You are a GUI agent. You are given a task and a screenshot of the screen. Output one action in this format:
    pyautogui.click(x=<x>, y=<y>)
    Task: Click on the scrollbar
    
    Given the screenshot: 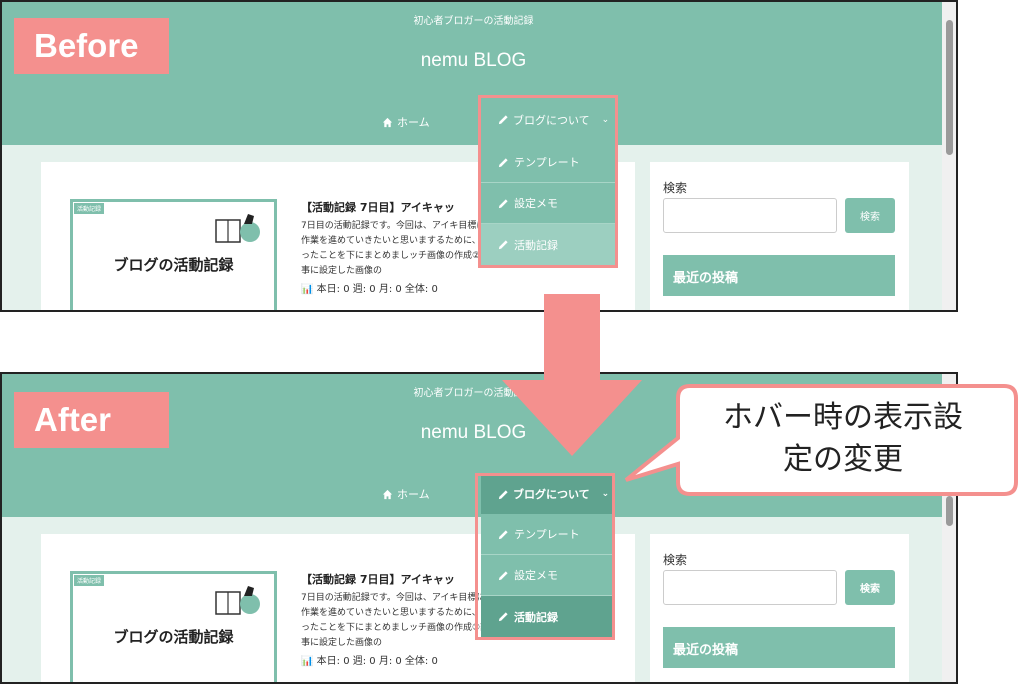 What is the action you would take?
    pyautogui.click(x=949, y=156)
    